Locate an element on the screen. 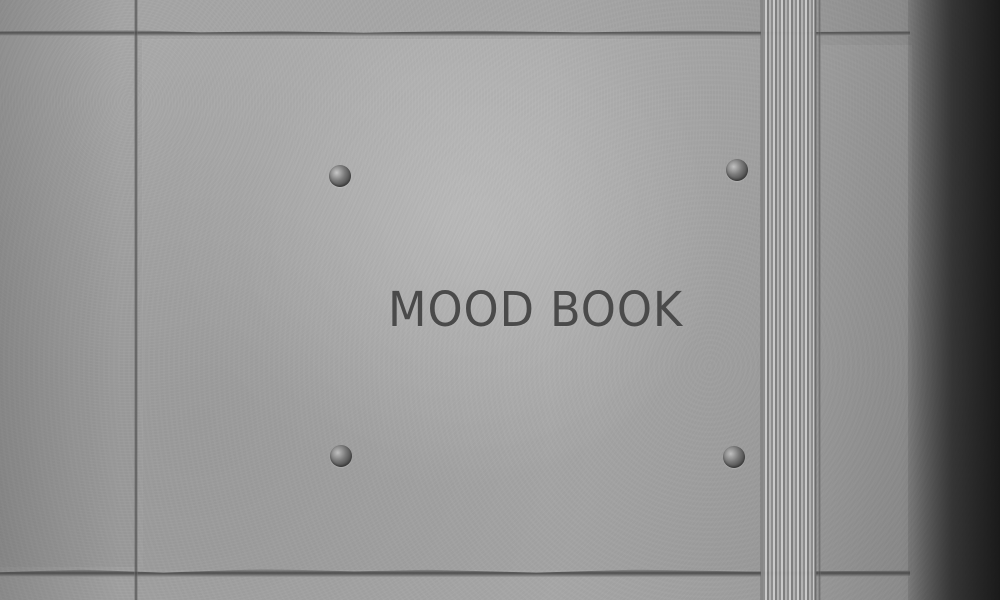 The image size is (1000, 600). left-concrete-panel is located at coordinates (68, 301).